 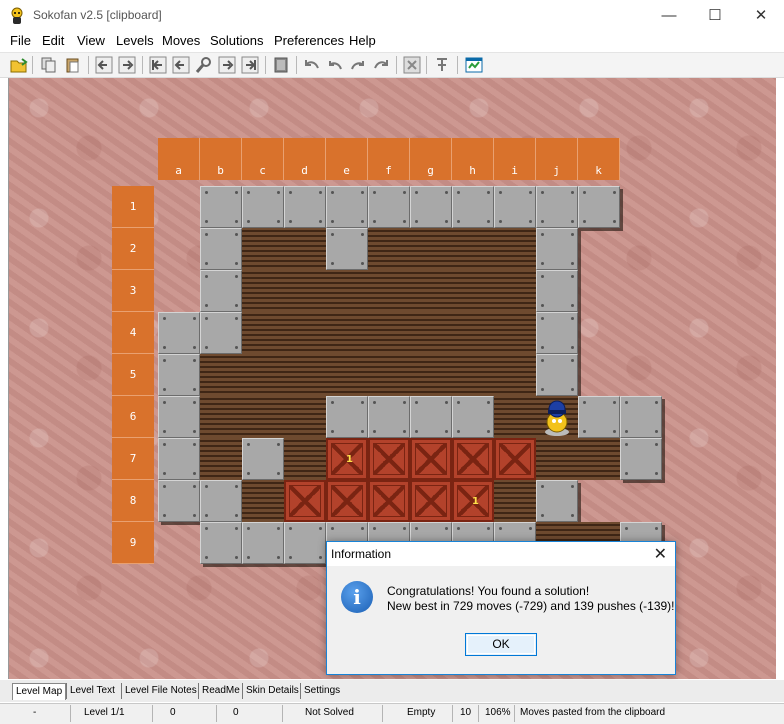 I want to click on row-header-4: 4, so click(x=133, y=333).